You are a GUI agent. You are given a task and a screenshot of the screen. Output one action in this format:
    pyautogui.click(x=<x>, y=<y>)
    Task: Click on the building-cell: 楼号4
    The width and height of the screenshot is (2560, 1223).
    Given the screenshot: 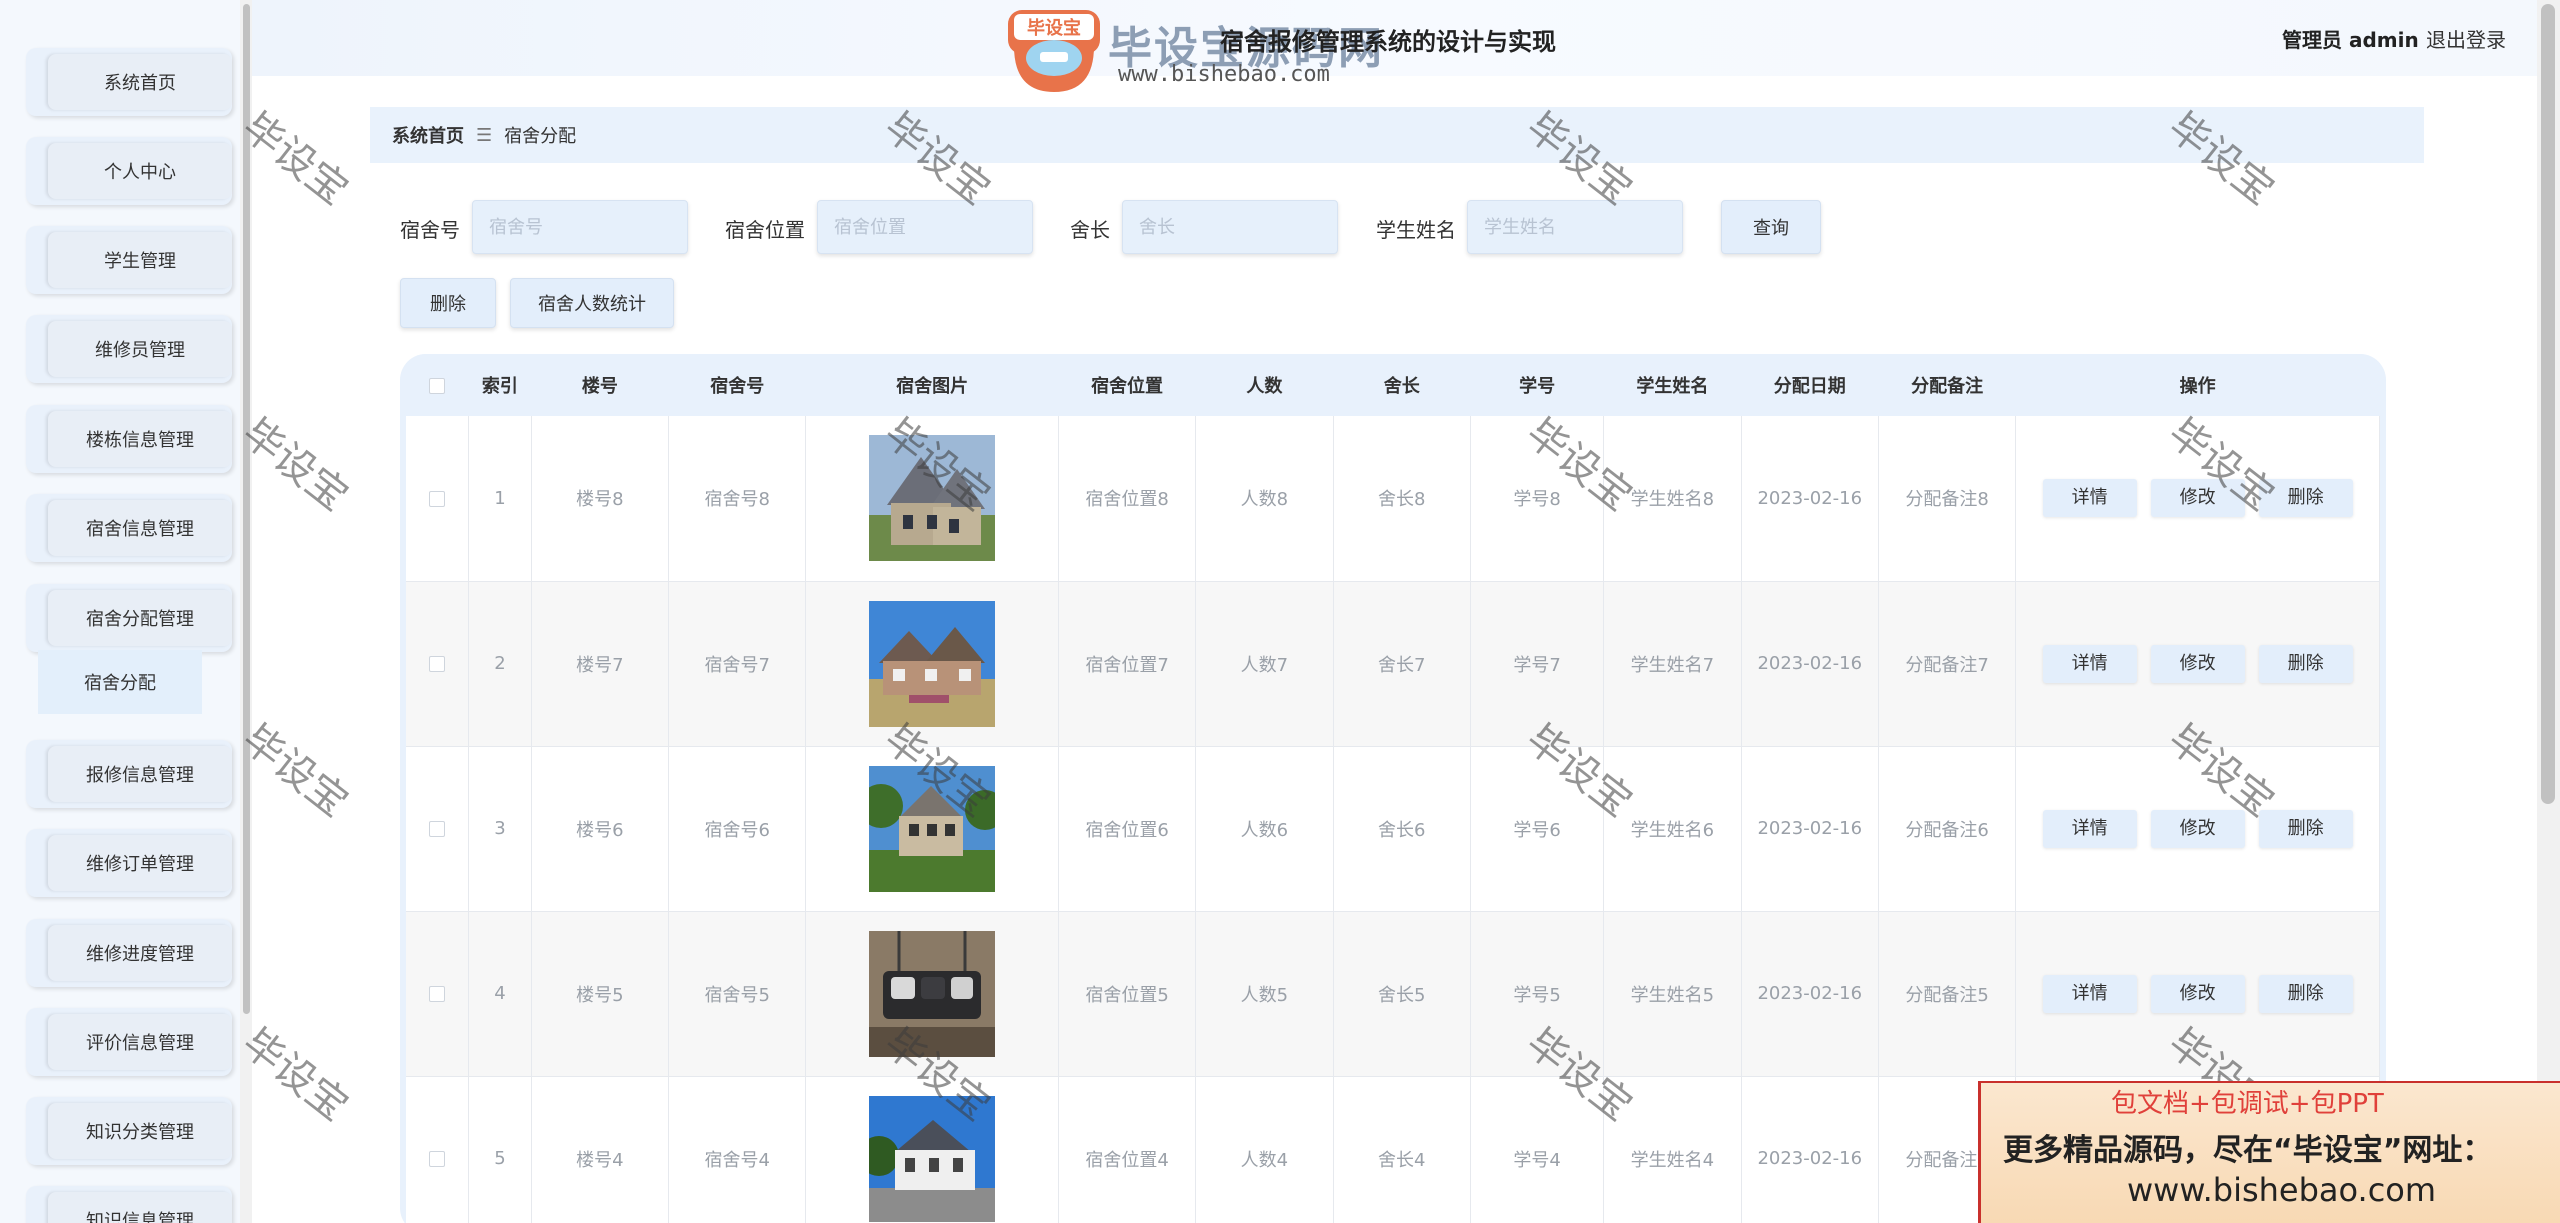 What is the action you would take?
    pyautogui.click(x=600, y=1149)
    